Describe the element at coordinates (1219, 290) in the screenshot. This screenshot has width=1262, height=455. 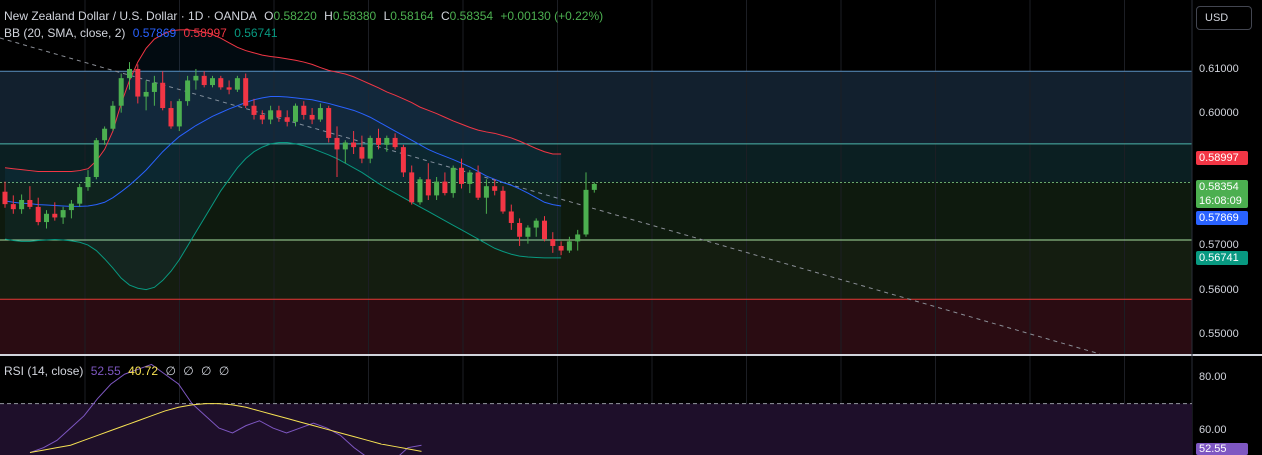
I see `price-tick: 0.56000` at that location.